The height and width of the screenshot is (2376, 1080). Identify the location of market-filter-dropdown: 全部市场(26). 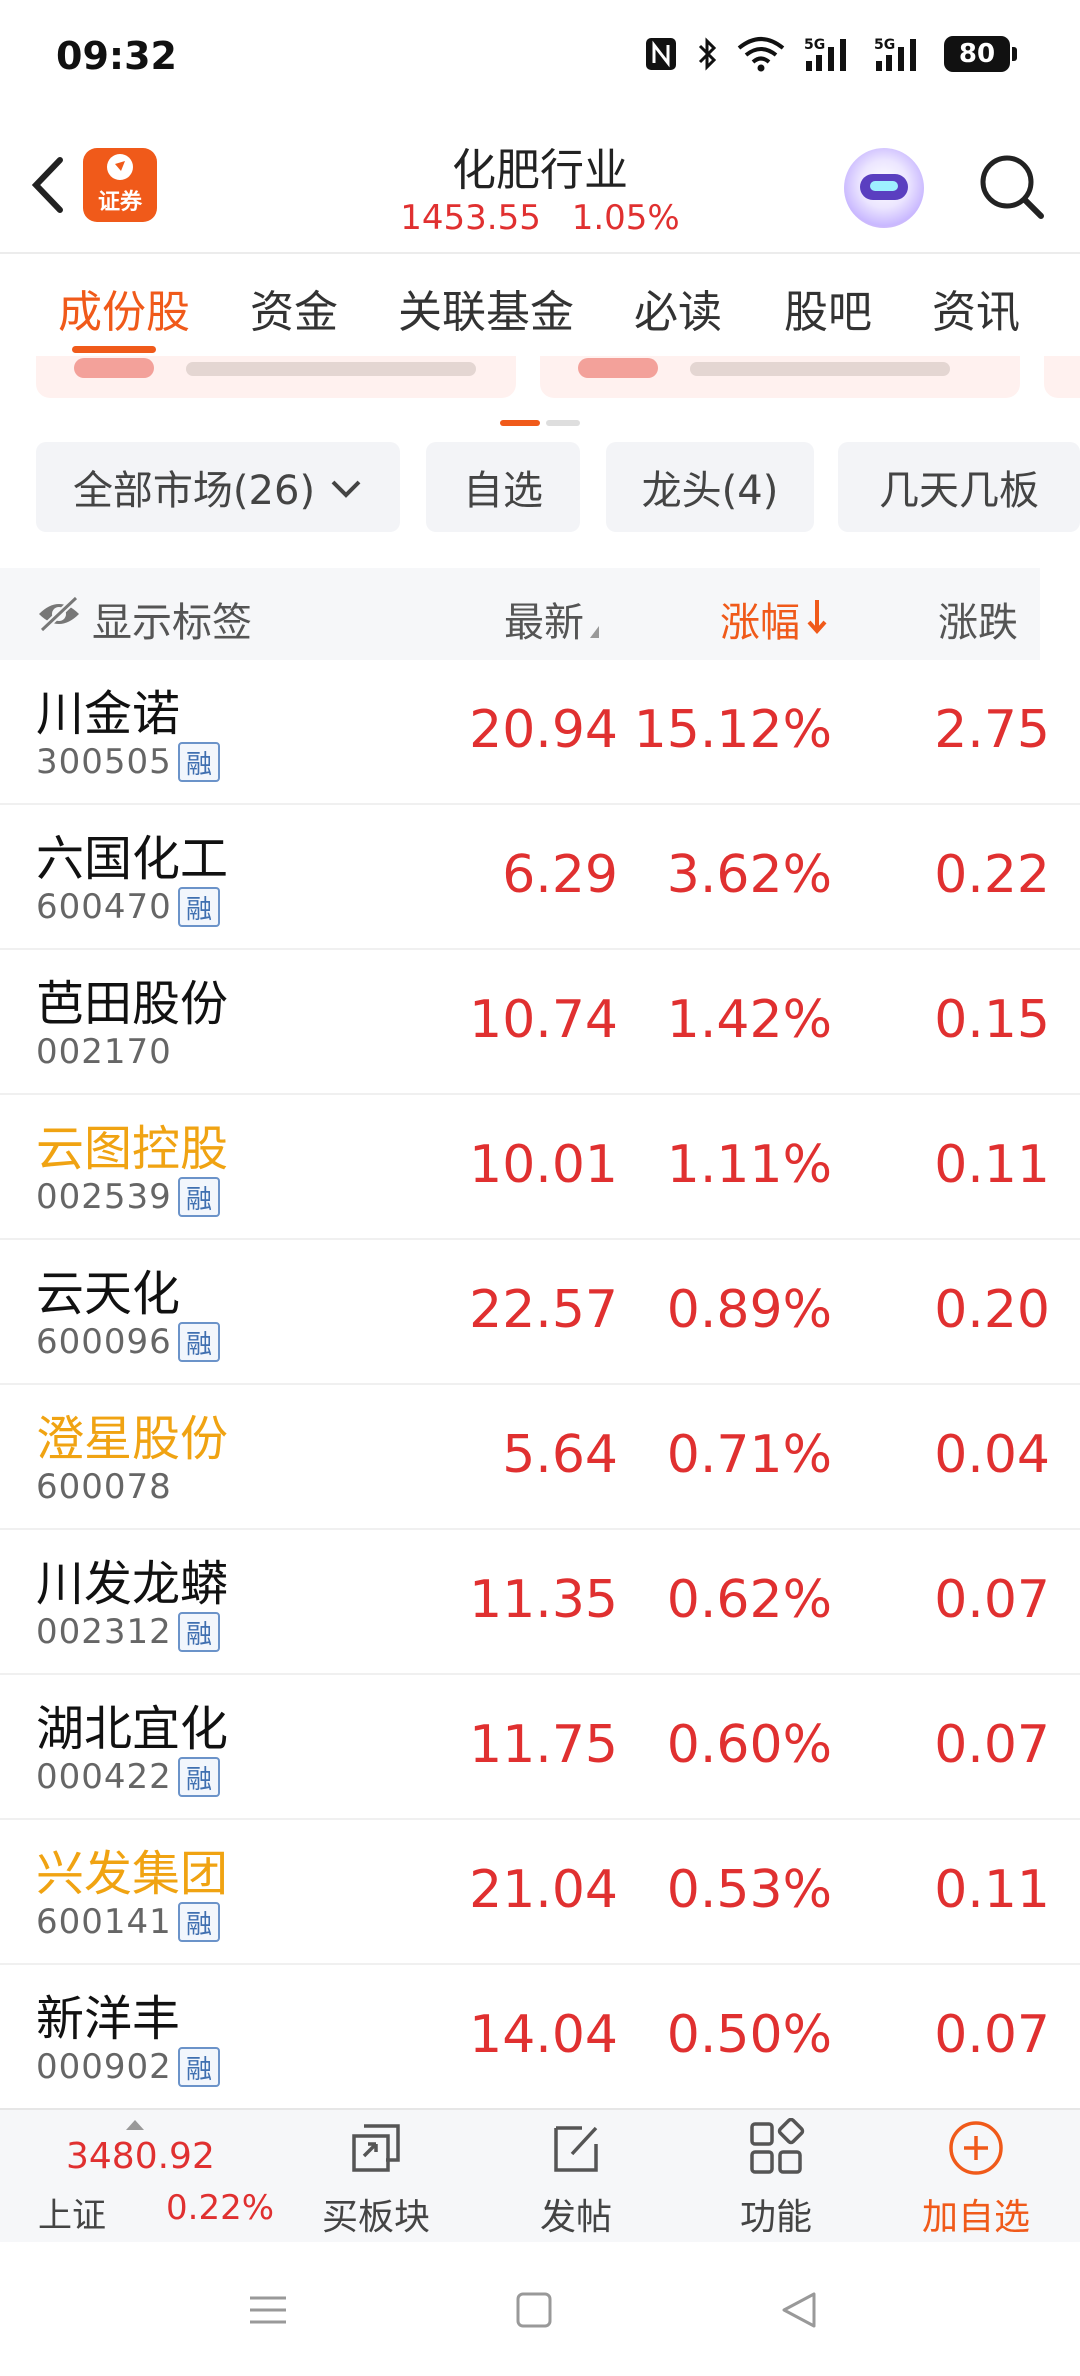
(218, 487).